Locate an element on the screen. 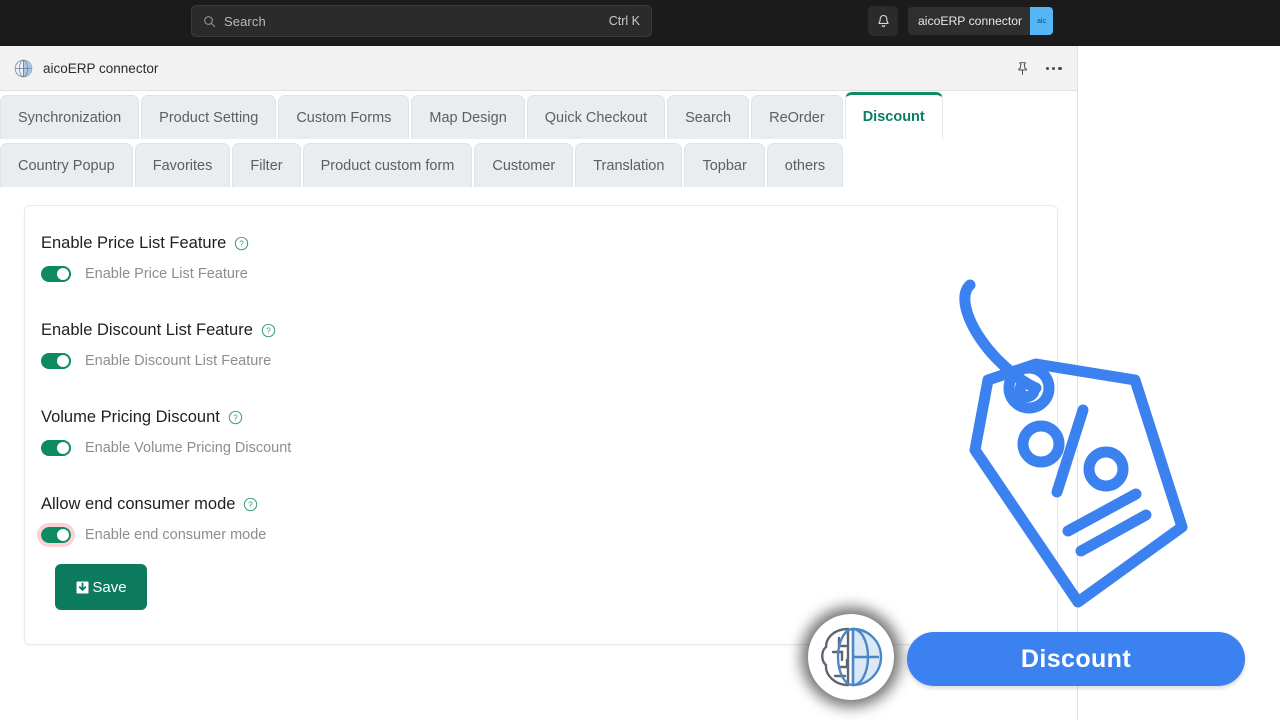 This screenshot has width=1280, height=720. tab-quick-checkout: Quick Checkout is located at coordinates (596, 117).